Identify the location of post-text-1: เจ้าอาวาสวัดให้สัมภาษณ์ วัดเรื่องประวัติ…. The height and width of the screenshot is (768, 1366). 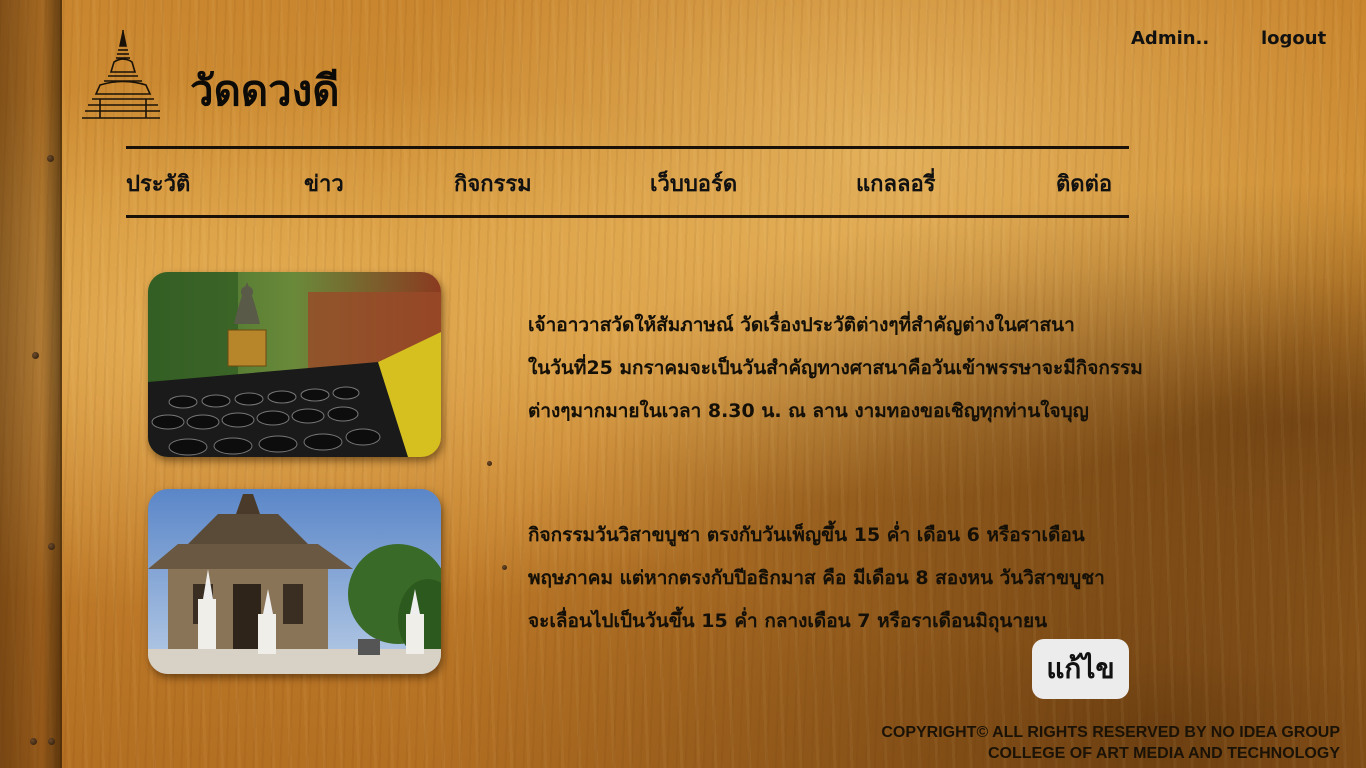
(888, 368).